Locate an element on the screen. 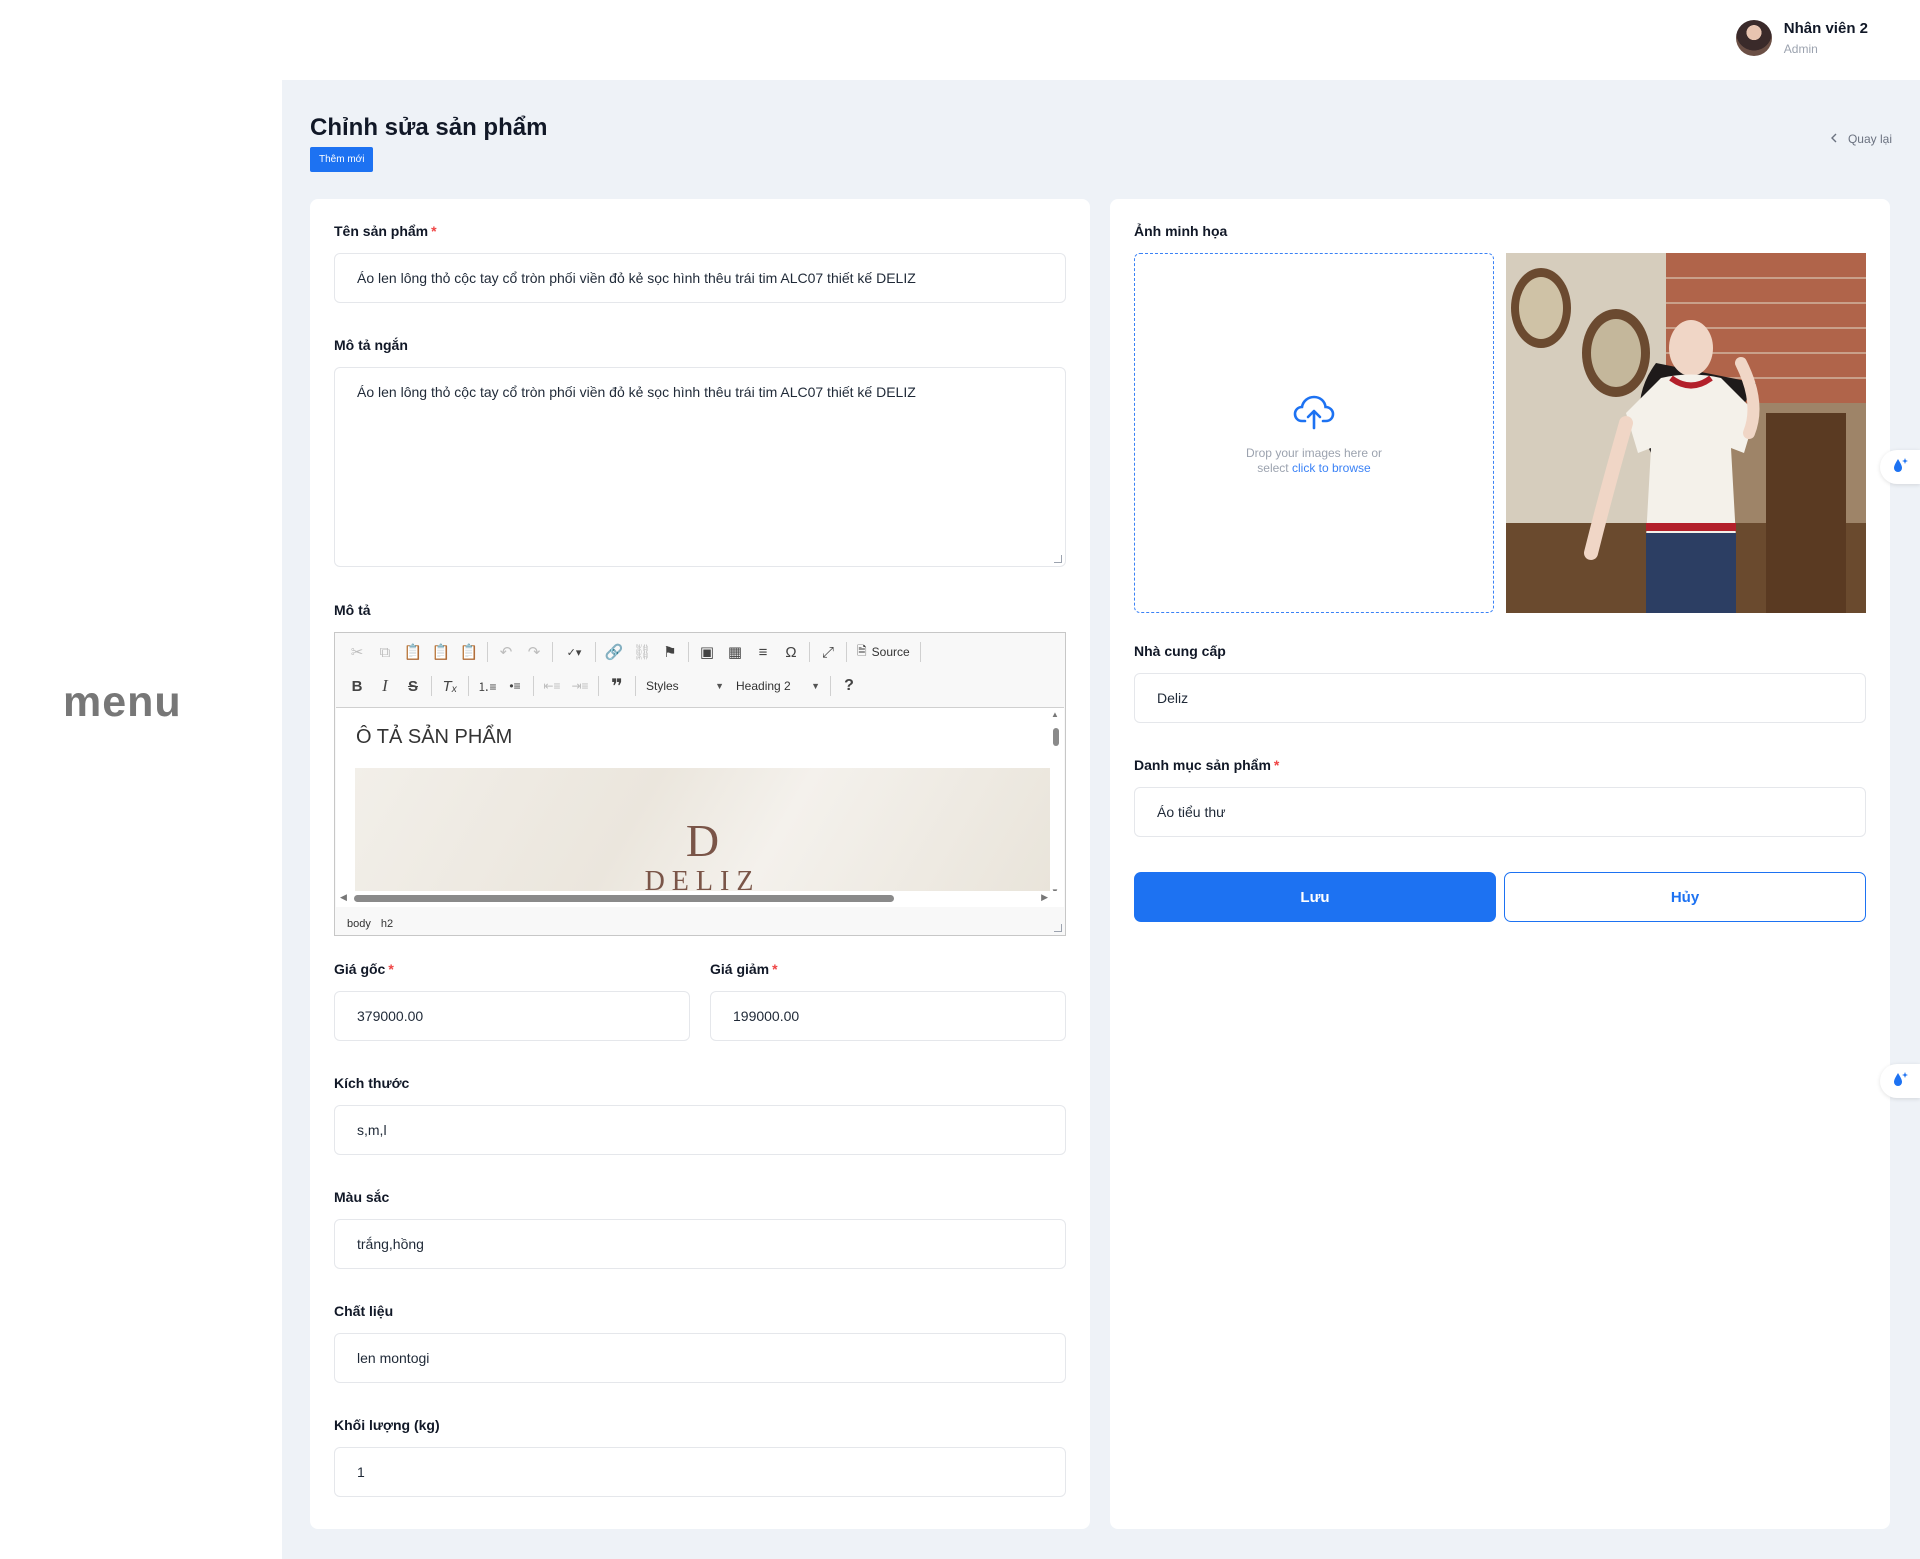 This screenshot has width=1920, height=1559. weight-input: 1 is located at coordinates (700, 1472).